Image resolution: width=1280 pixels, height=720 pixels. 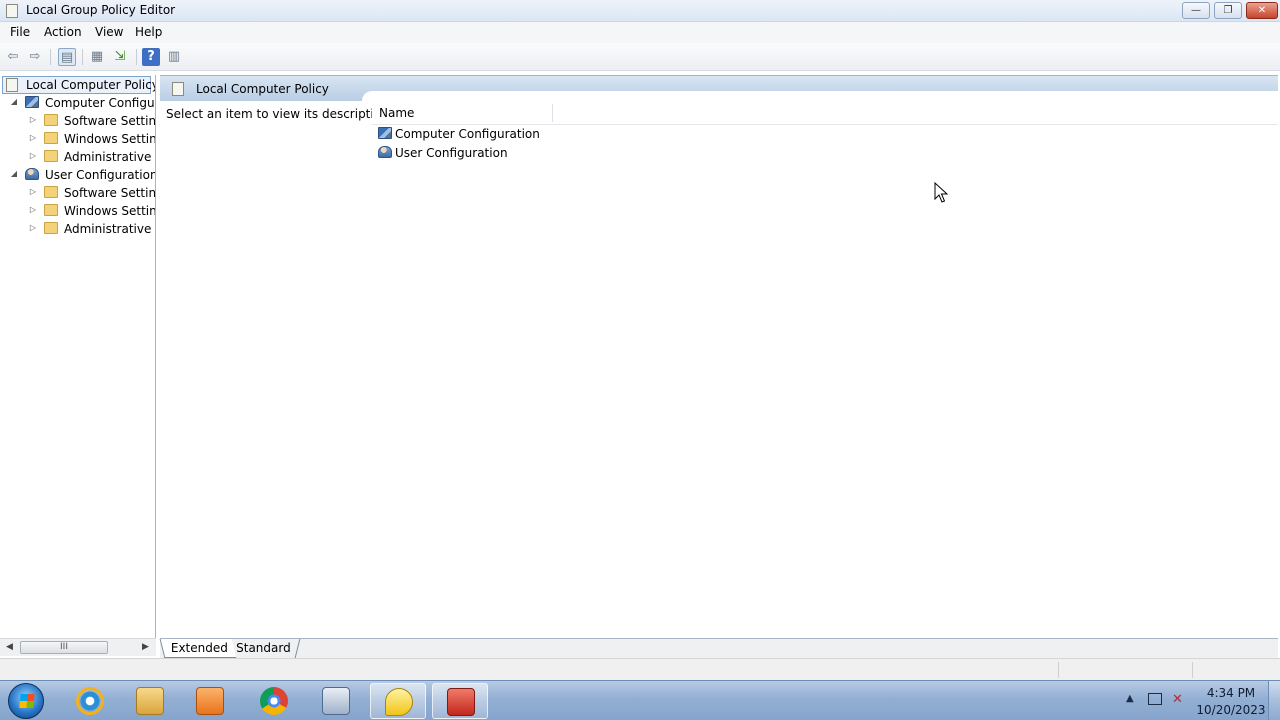 I want to click on help-icon: ?, so click(x=151, y=57).